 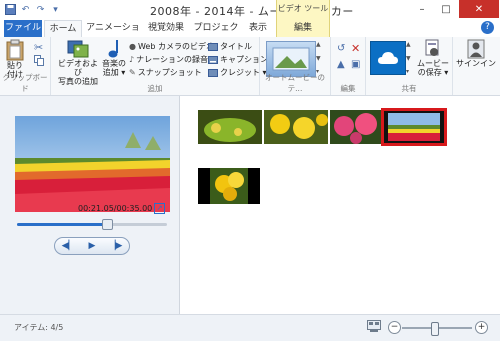 I want to click on save-movie-button: ムービー の保存 ▾, so click(x=433, y=58).